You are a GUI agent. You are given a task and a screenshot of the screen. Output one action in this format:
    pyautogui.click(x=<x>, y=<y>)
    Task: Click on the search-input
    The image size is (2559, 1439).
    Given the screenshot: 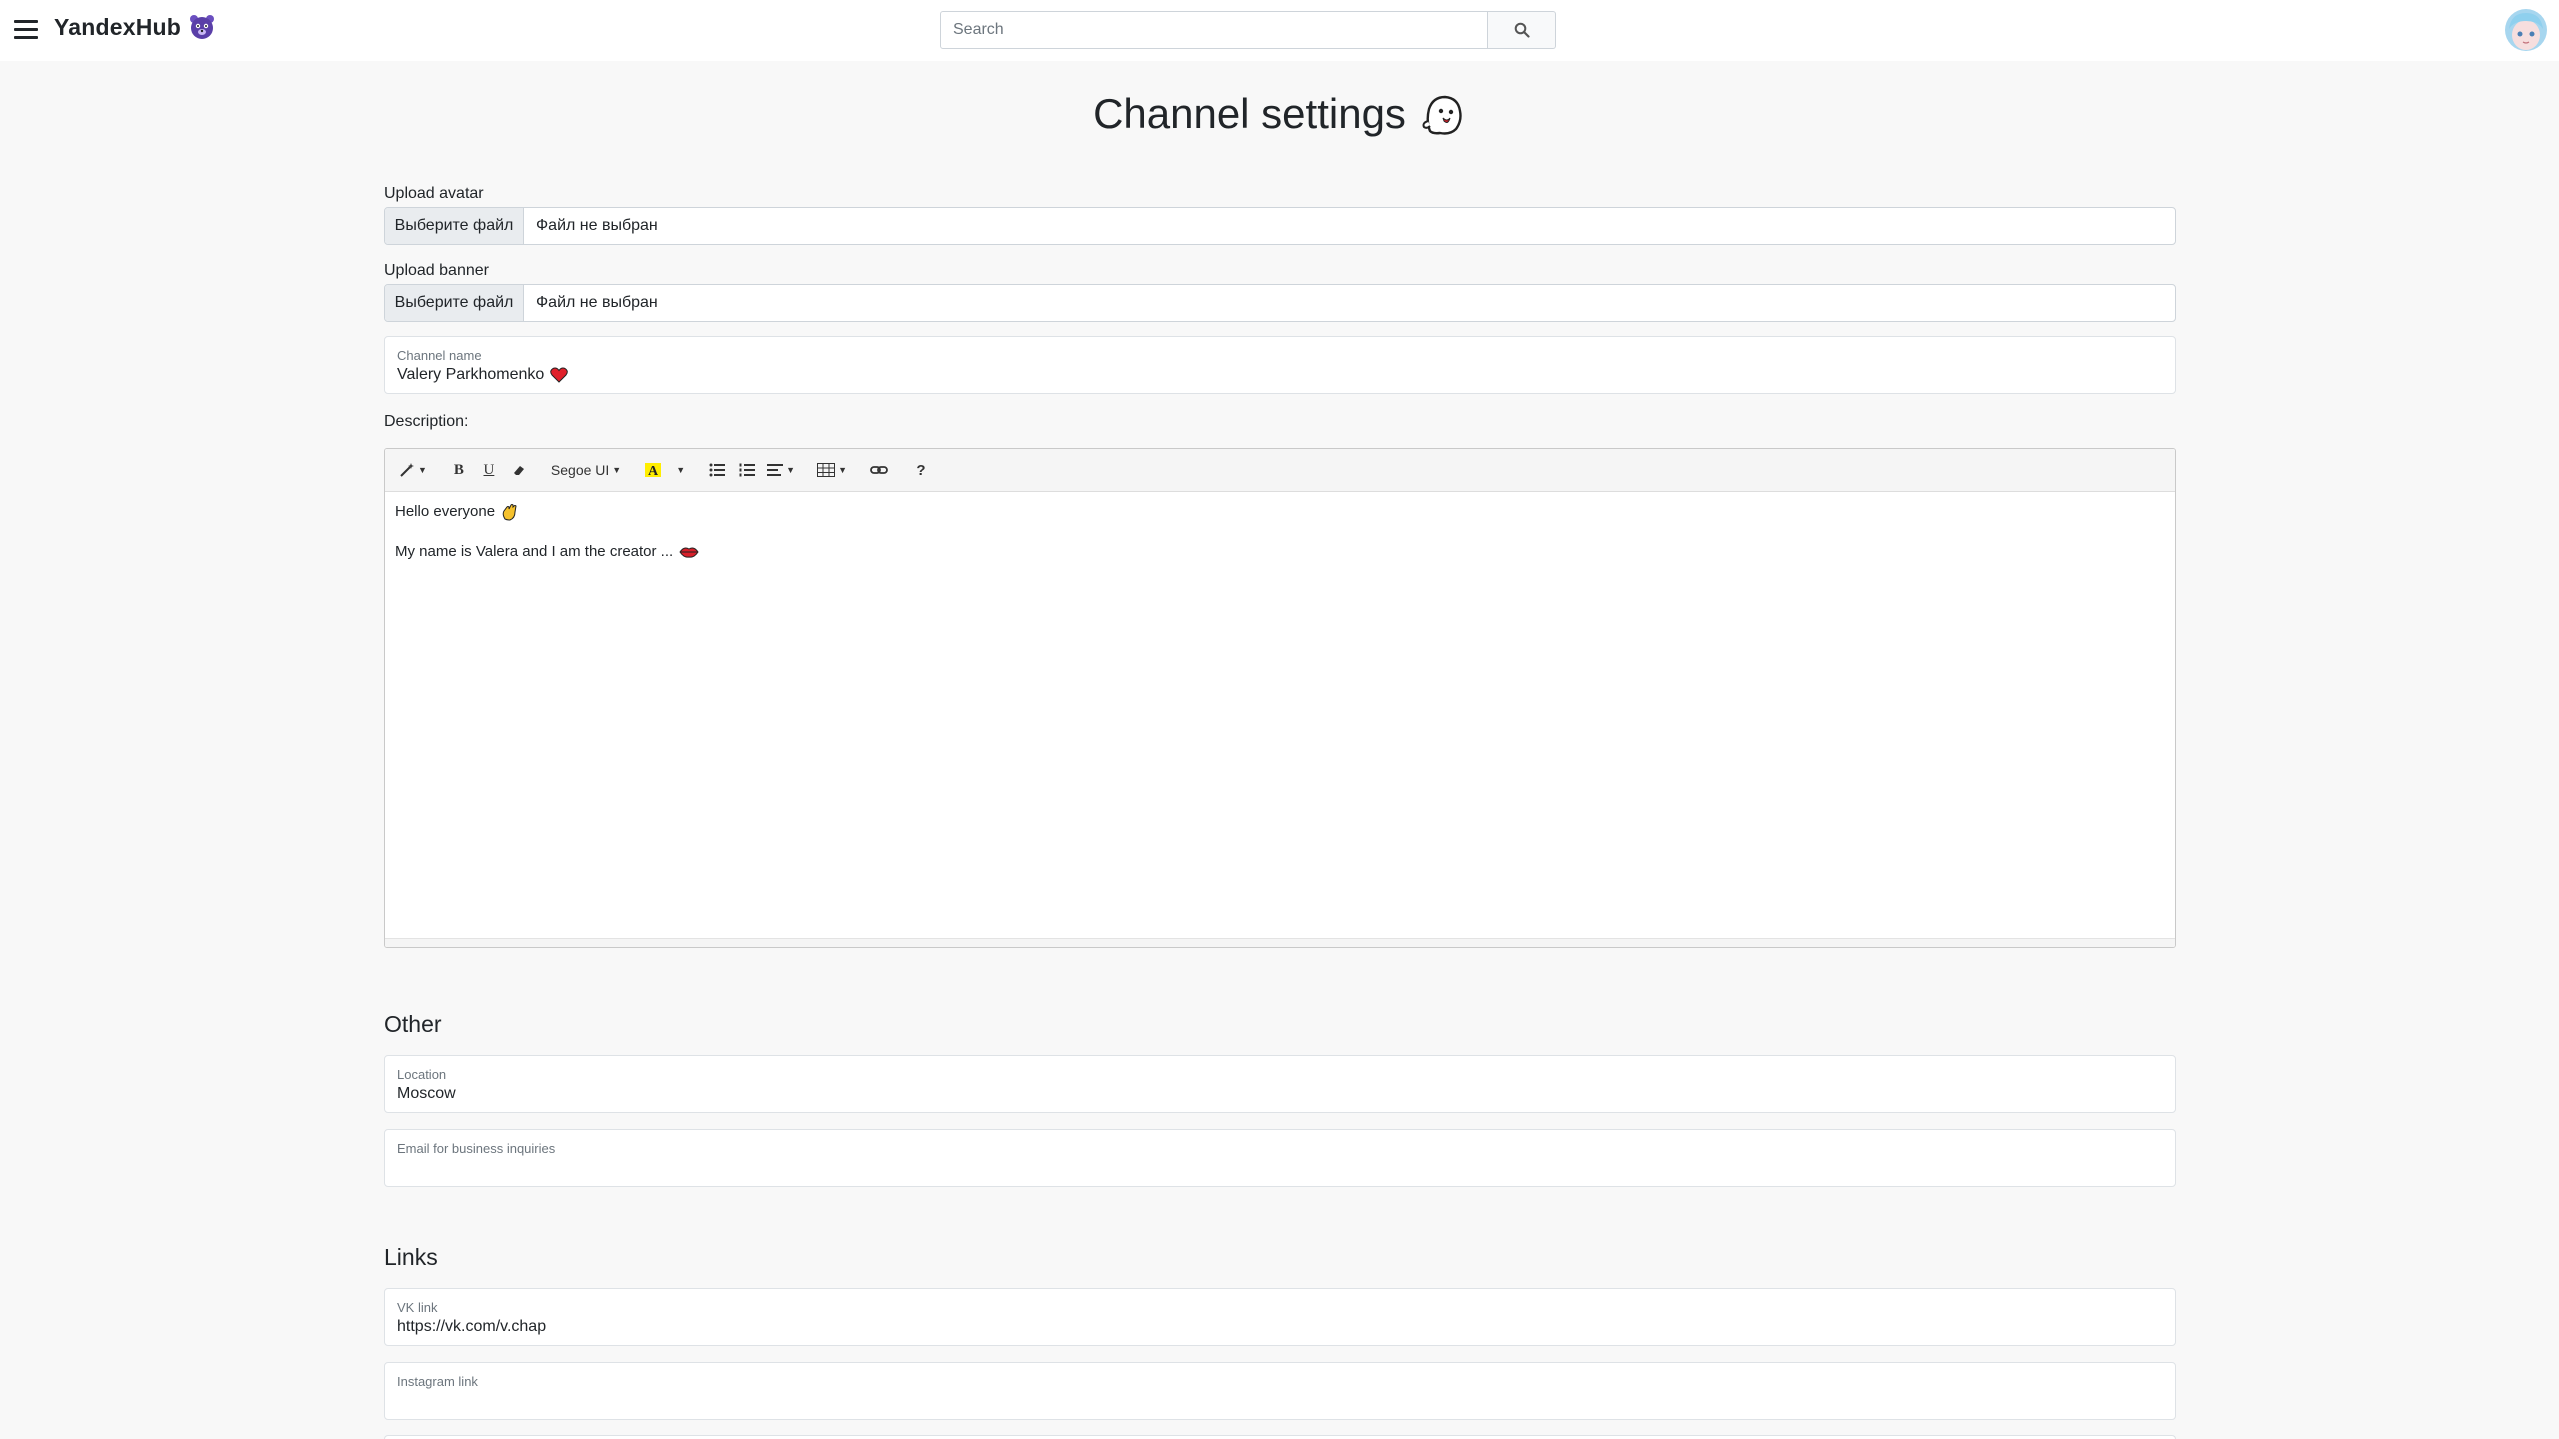 What is the action you would take?
    pyautogui.click(x=1214, y=30)
    